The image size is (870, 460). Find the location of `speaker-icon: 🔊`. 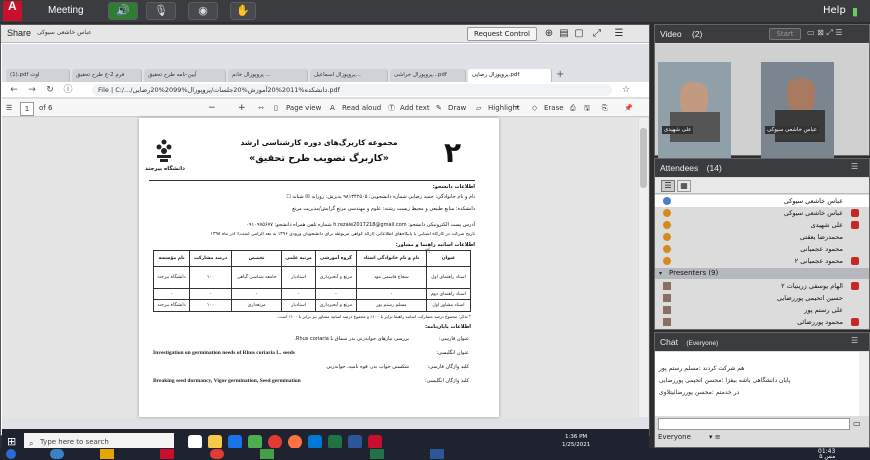

speaker-icon: 🔊 is located at coordinates (123, 11).